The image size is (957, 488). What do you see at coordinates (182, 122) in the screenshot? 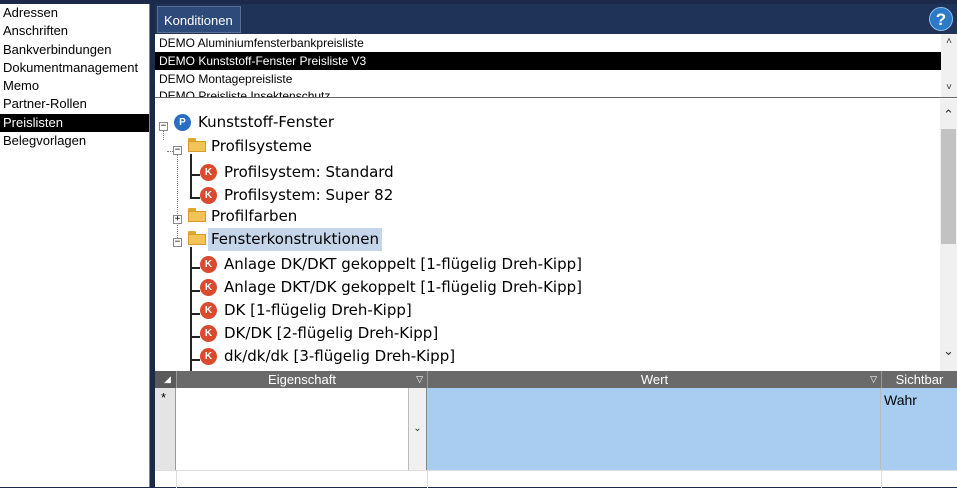
I see `price-list-badge-icon: P` at bounding box center [182, 122].